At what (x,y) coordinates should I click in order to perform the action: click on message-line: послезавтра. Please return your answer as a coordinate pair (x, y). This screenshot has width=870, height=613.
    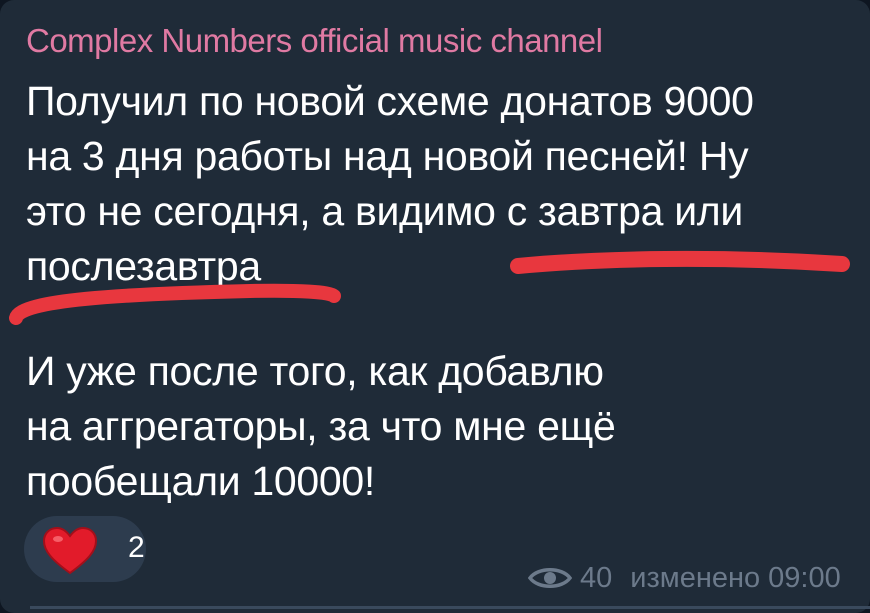
    Looking at the image, I should click on (143, 266).